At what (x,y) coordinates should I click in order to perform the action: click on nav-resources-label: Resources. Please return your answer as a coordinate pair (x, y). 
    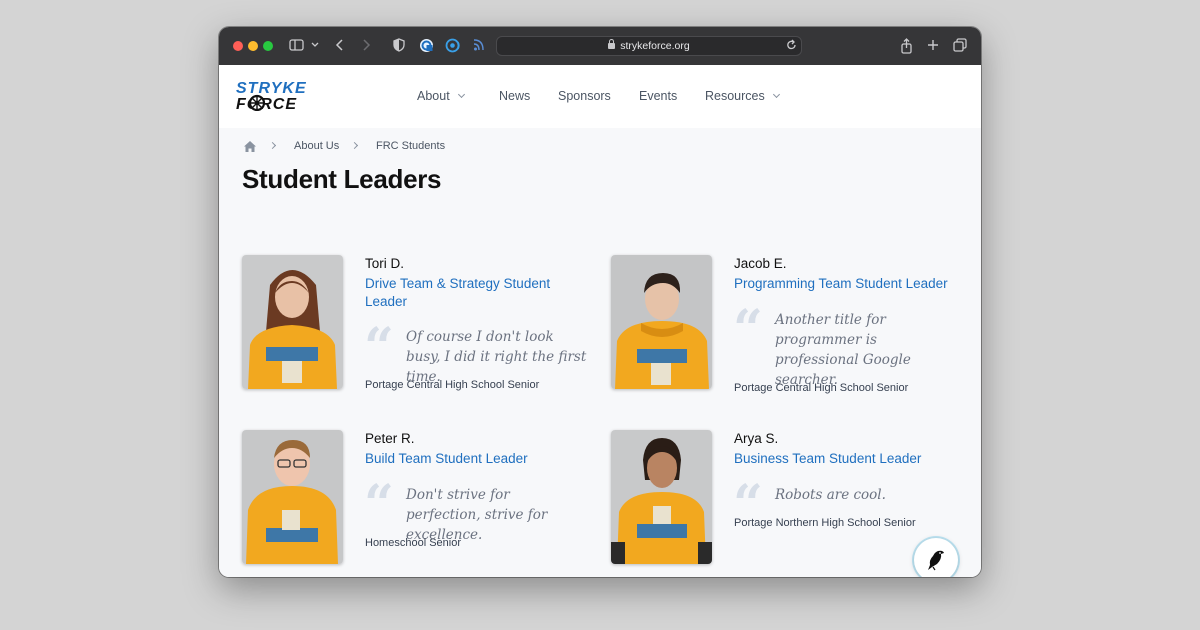
    Looking at the image, I should click on (735, 96).